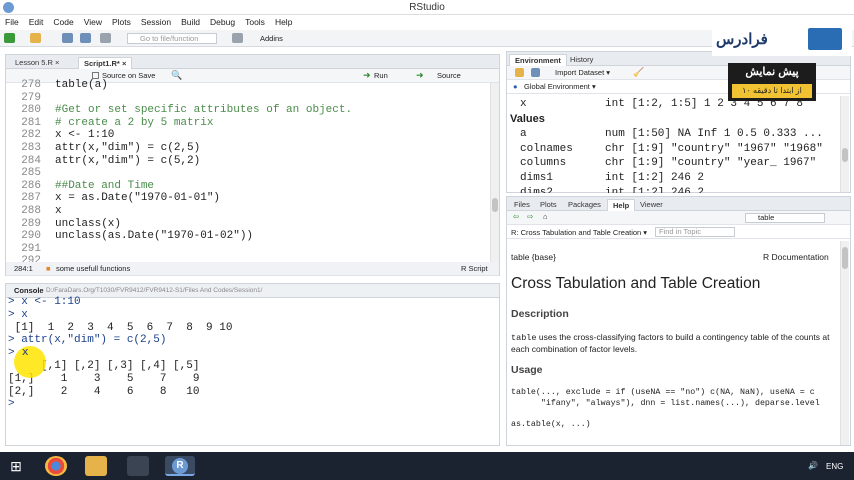  Describe the element at coordinates (834, 466) in the screenshot. I see `language-indicator: ENG` at that location.